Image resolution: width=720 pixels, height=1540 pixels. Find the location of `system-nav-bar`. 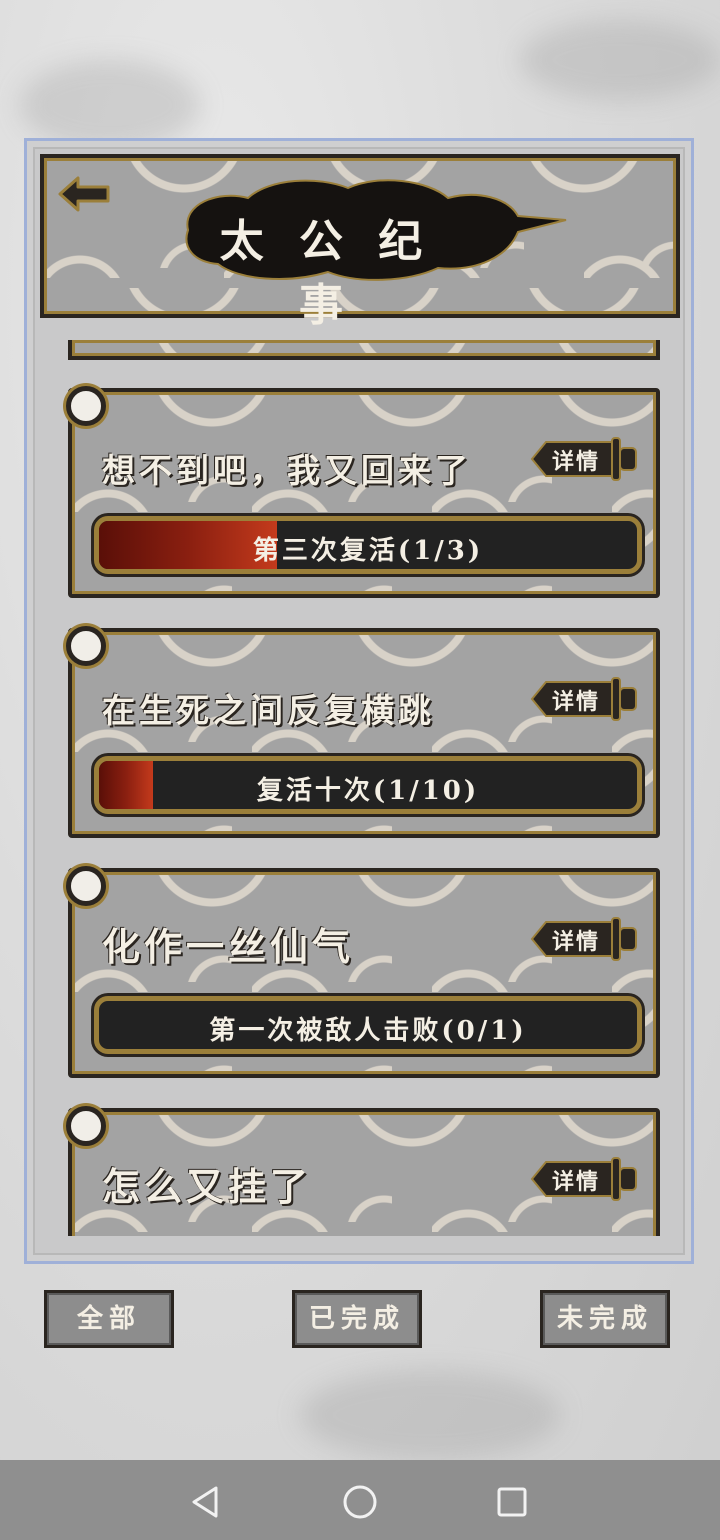

system-nav-bar is located at coordinates (360, 1500).